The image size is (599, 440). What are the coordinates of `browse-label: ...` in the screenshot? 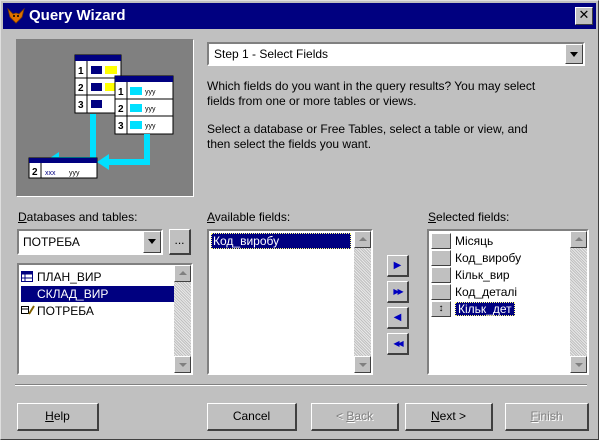 It's located at (179, 240).